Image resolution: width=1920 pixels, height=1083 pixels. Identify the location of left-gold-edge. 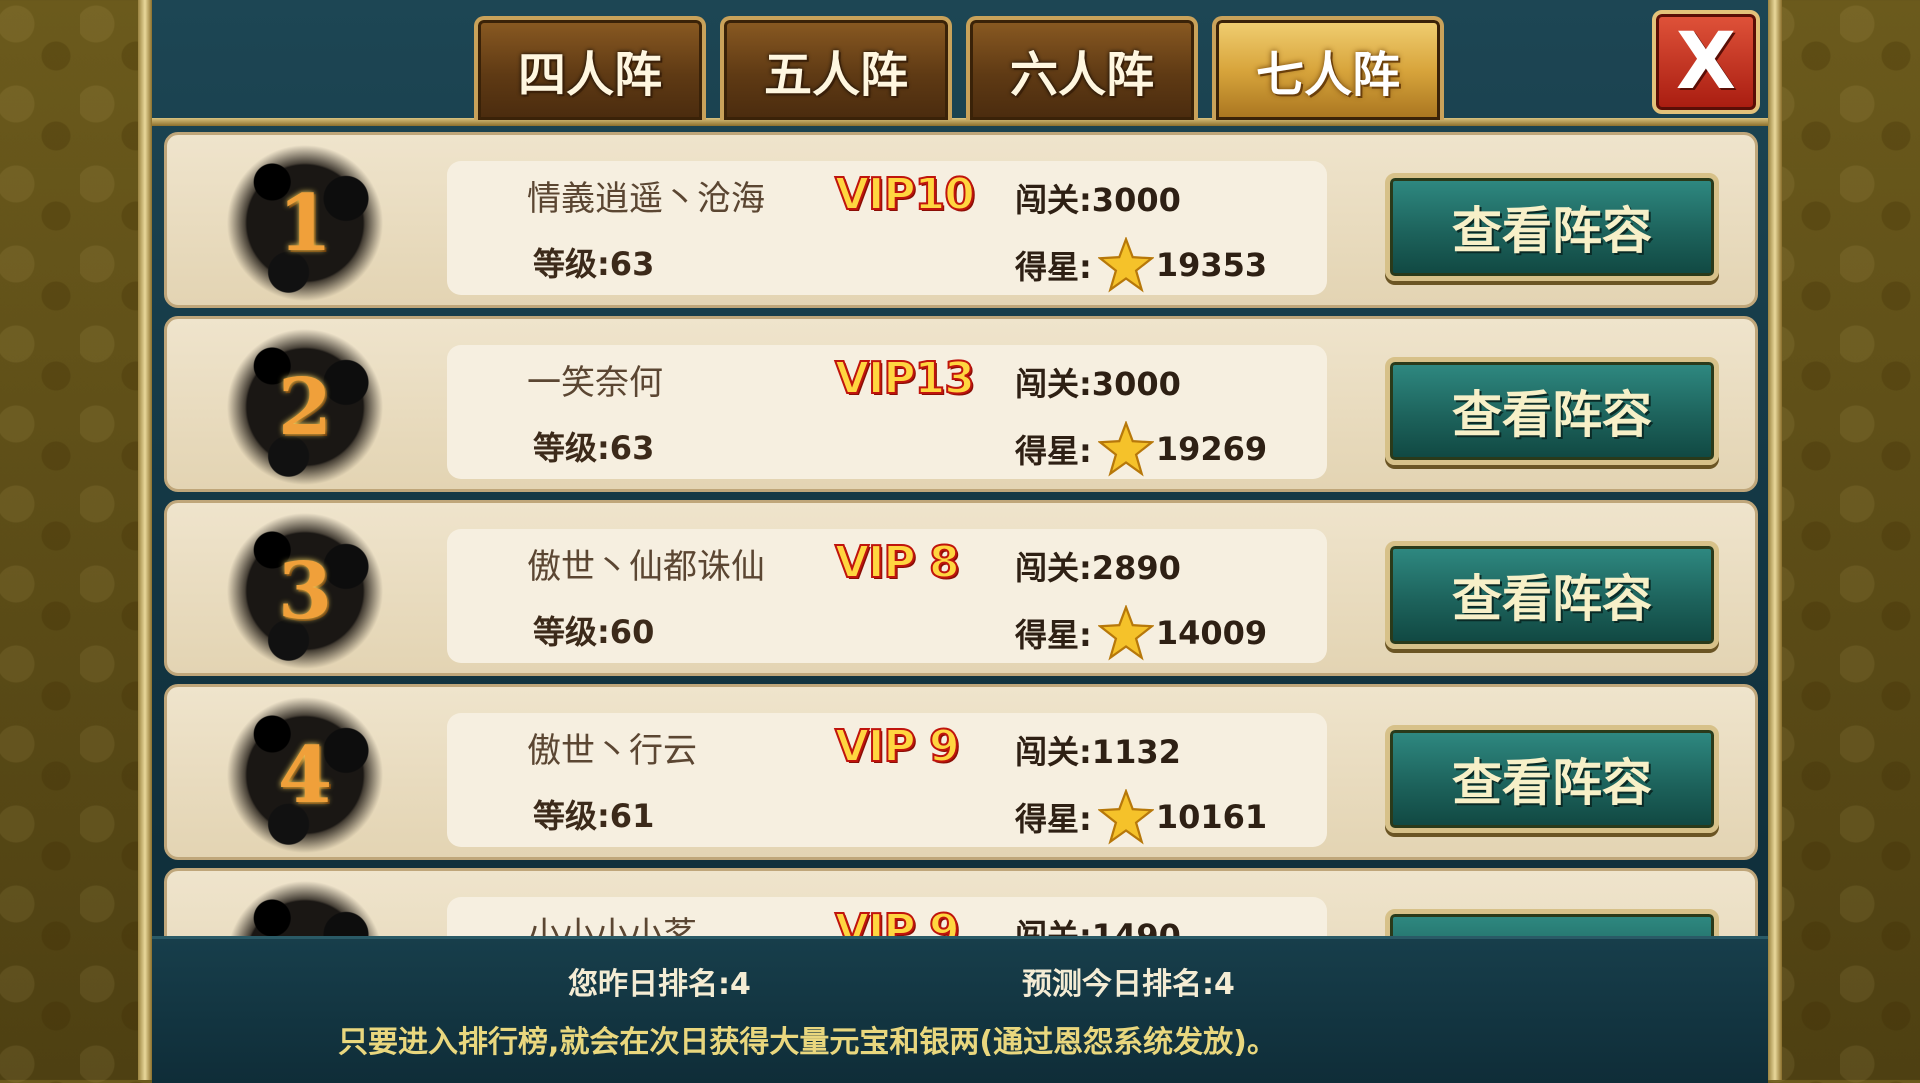
(145, 540).